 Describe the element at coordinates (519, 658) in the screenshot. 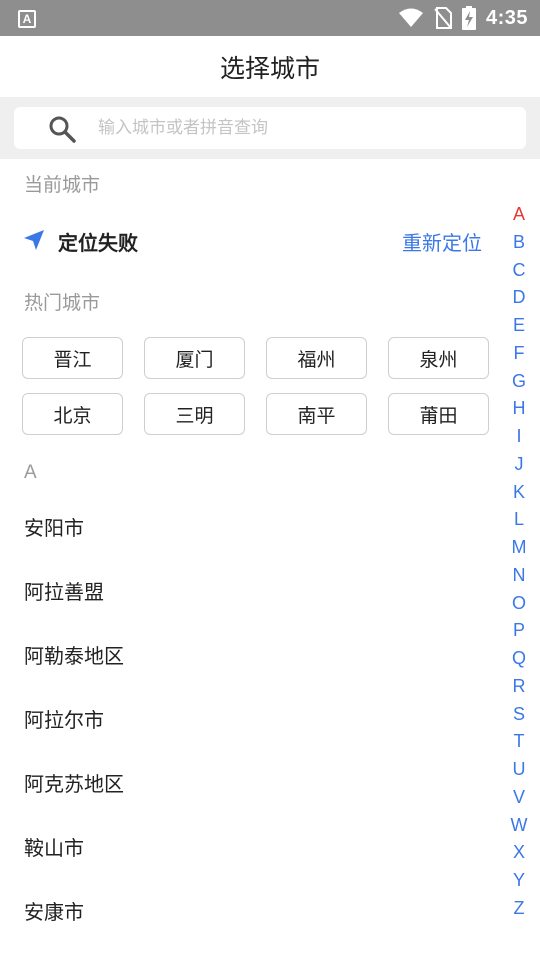

I see `index-letter-q: Q` at that location.